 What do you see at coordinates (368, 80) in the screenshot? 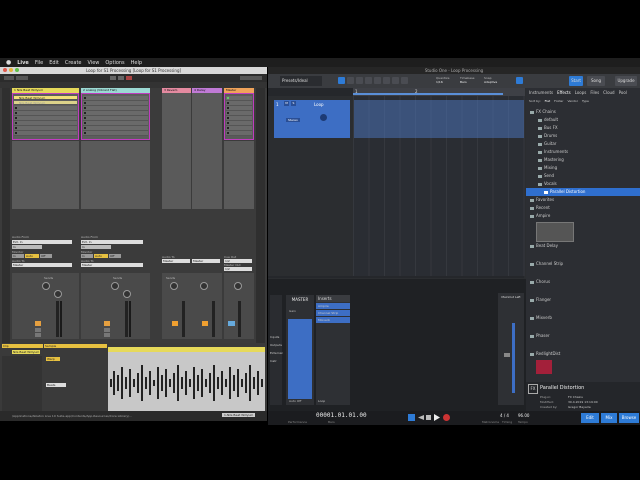
I see `eraser-tool-icon` at bounding box center [368, 80].